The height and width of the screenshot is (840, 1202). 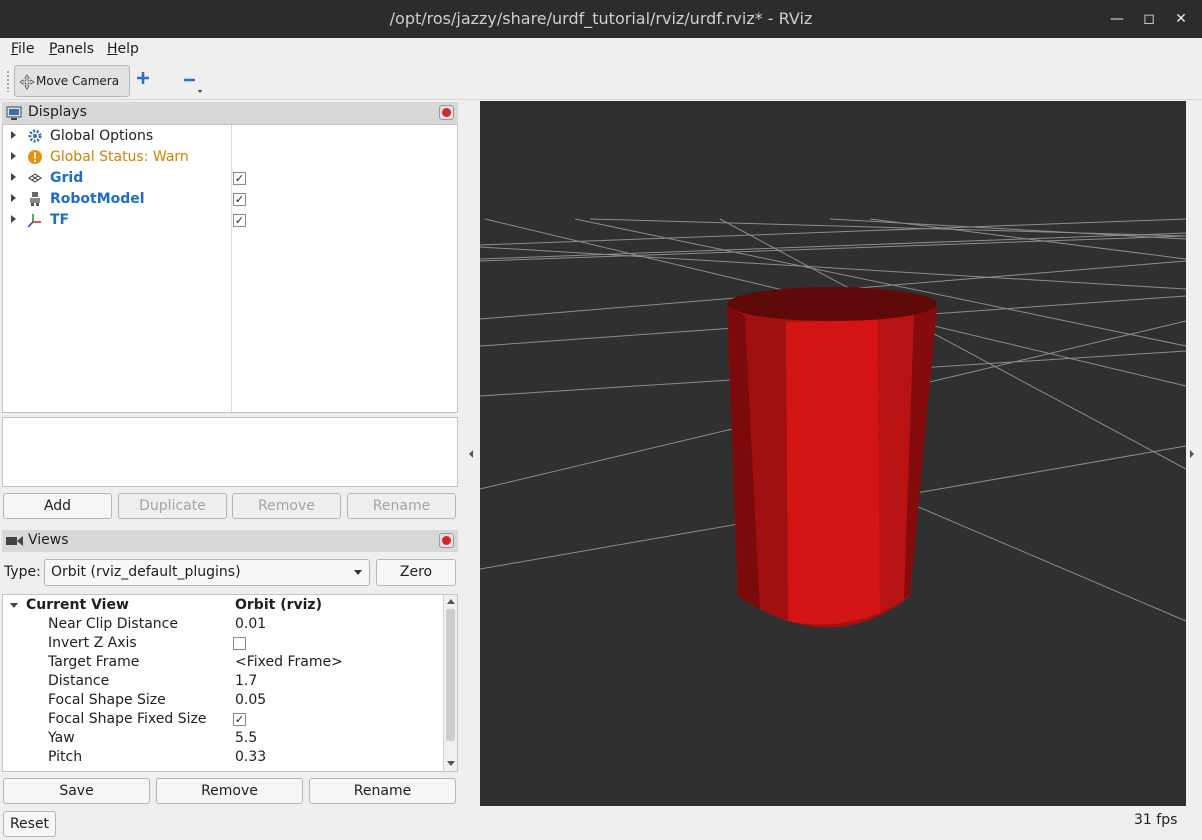 I want to click on property-row: Near Clip Distance 0.01, so click(x=223, y=624).